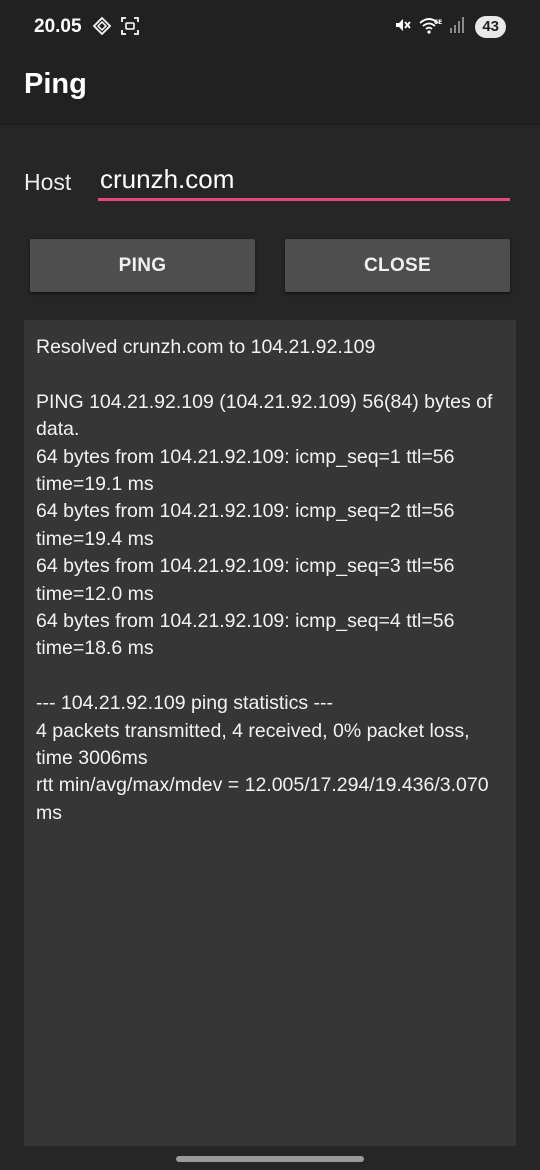 The width and height of the screenshot is (540, 1170). Describe the element at coordinates (431, 27) in the screenshot. I see `wifi-6e-icon: 6E` at that location.